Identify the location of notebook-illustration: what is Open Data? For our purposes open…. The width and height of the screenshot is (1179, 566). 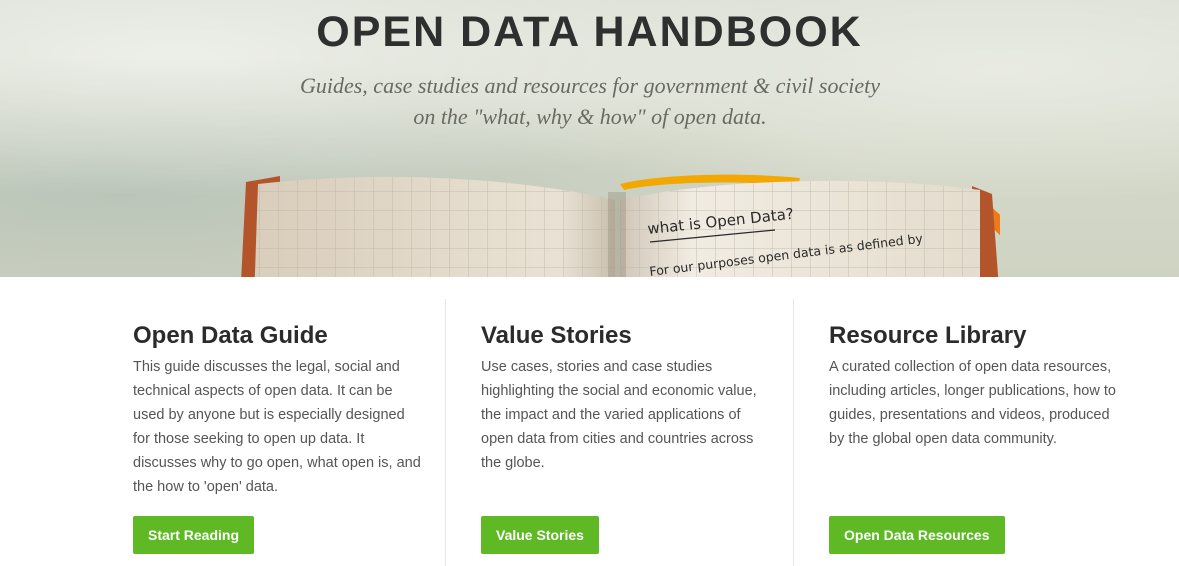
(620, 224).